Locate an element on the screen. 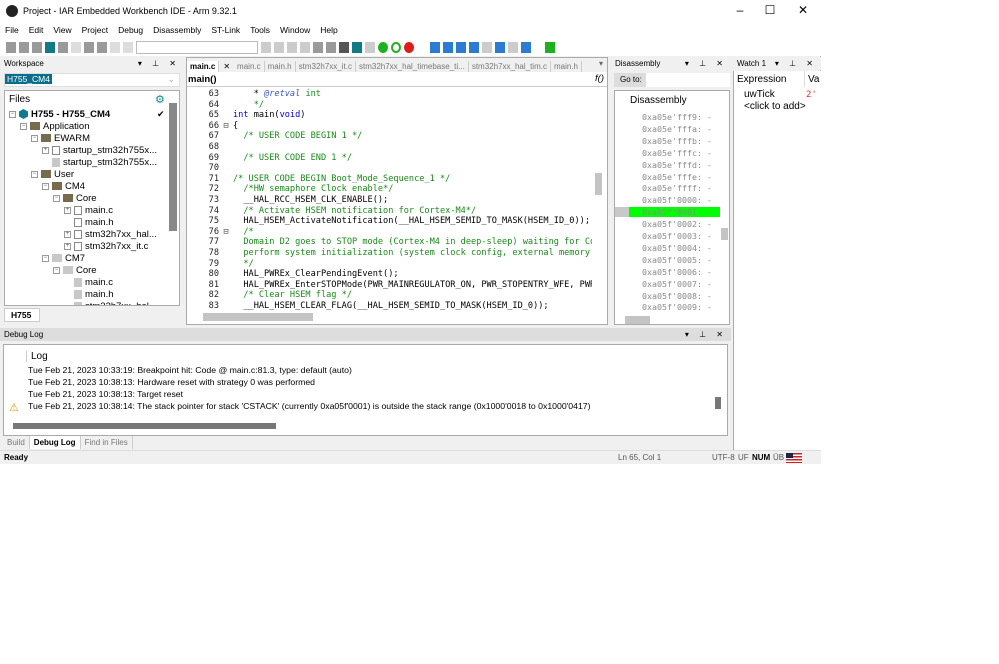 This screenshot has height=664, width=999. editor-vscrollbar is located at coordinates (598, 184).